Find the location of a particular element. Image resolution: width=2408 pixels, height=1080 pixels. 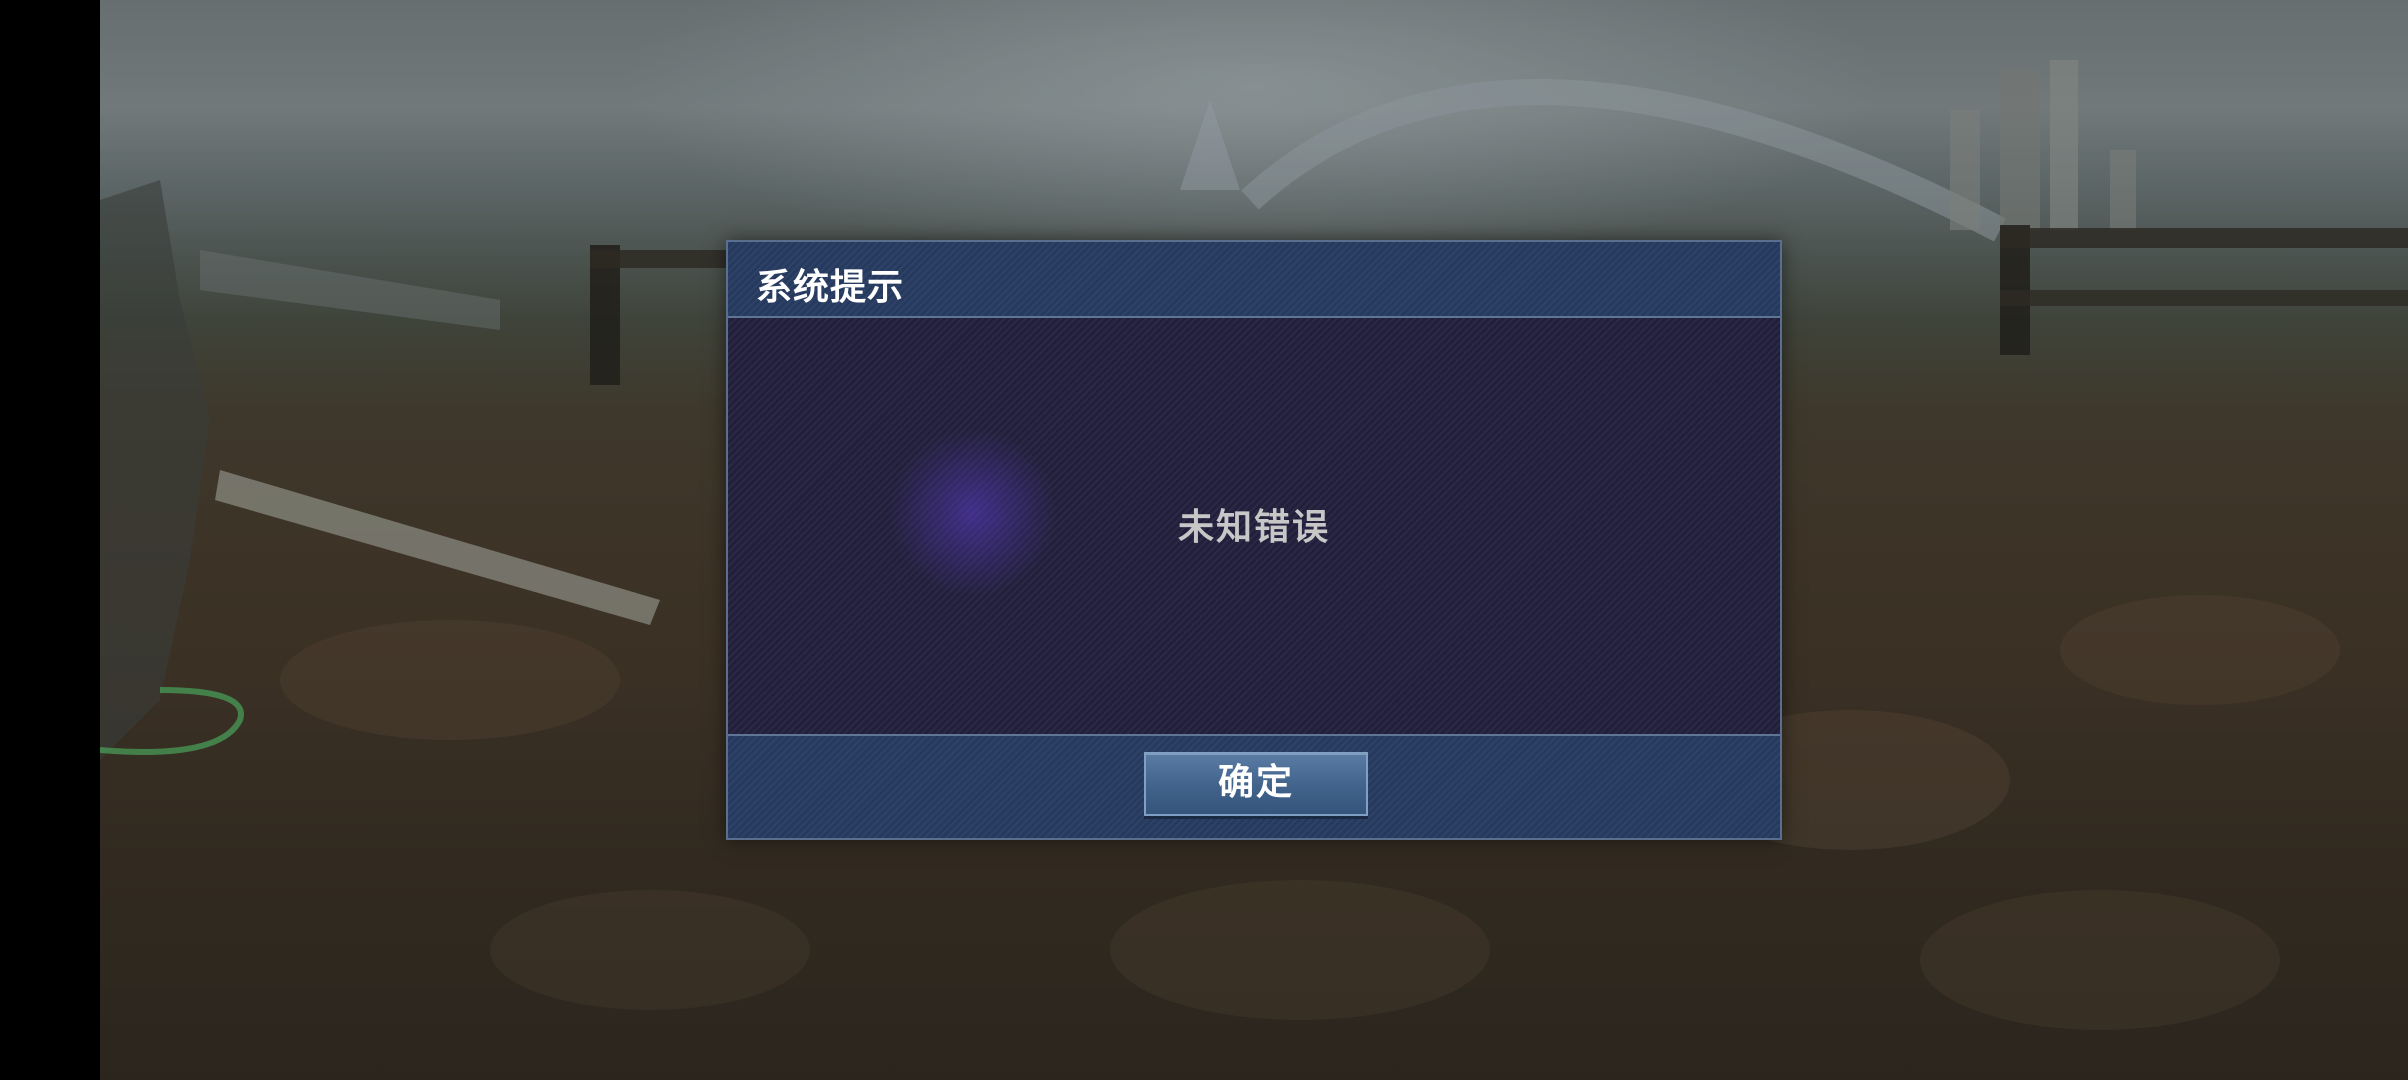

letterbox-bar is located at coordinates (50, 540).